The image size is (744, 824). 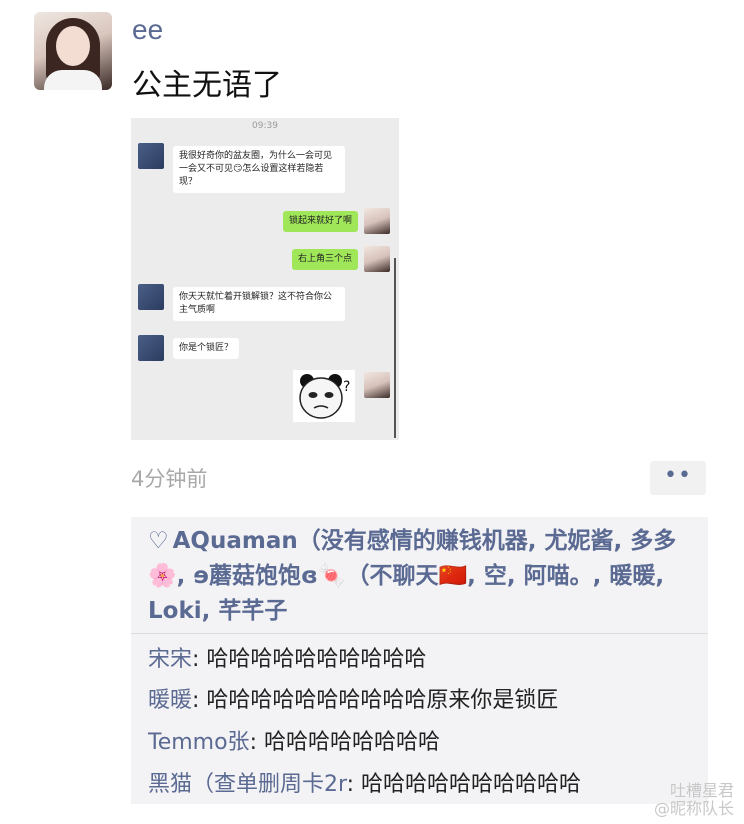 What do you see at coordinates (170, 659) in the screenshot?
I see `comment-author: 宋宋` at bounding box center [170, 659].